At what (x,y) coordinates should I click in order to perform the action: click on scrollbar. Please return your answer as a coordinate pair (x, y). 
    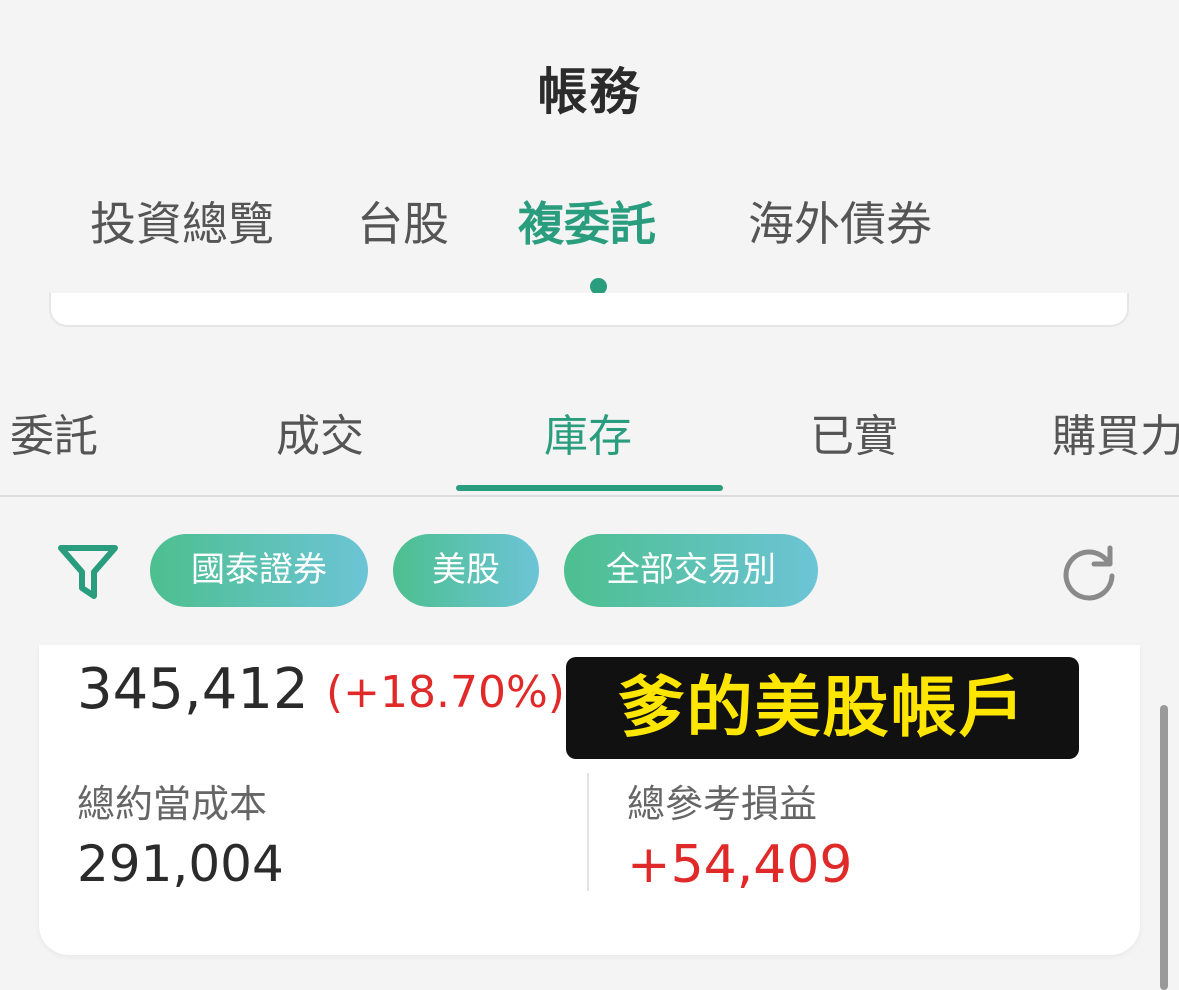
    Looking at the image, I should click on (1164, 847).